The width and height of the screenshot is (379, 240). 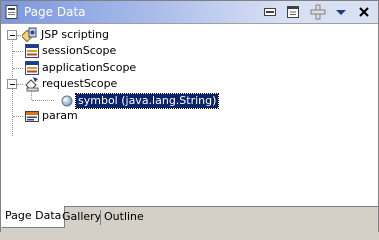 I want to click on tree-node-applicationscope: applicationScope, so click(x=89, y=68).